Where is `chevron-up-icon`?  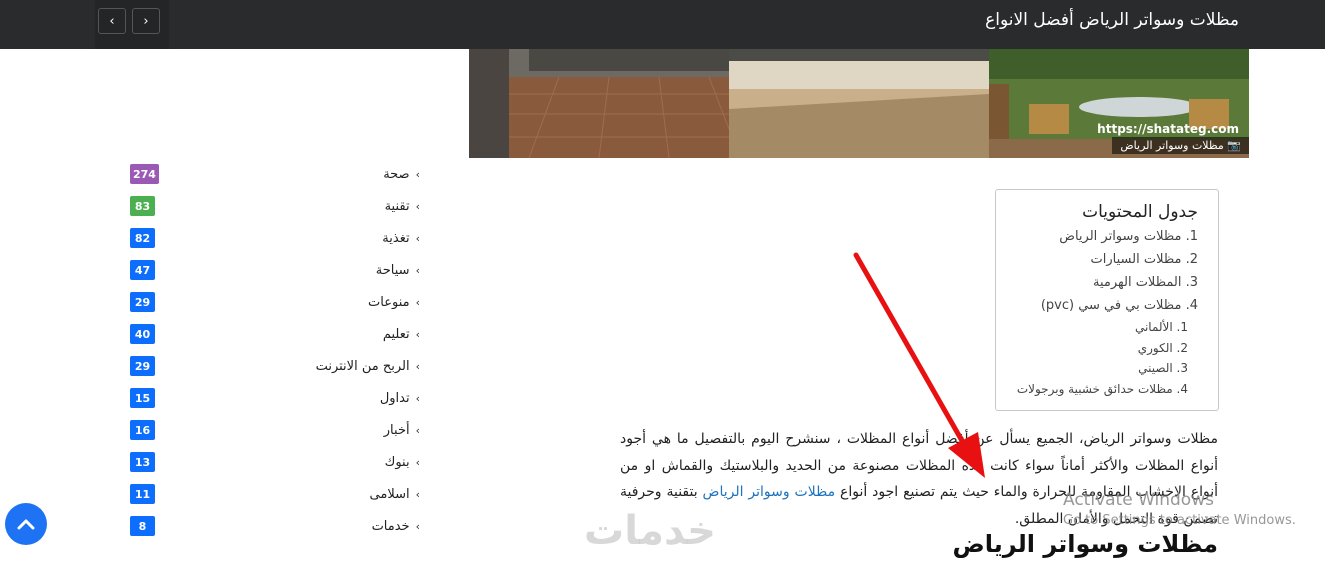 chevron-up-icon is located at coordinates (26, 524).